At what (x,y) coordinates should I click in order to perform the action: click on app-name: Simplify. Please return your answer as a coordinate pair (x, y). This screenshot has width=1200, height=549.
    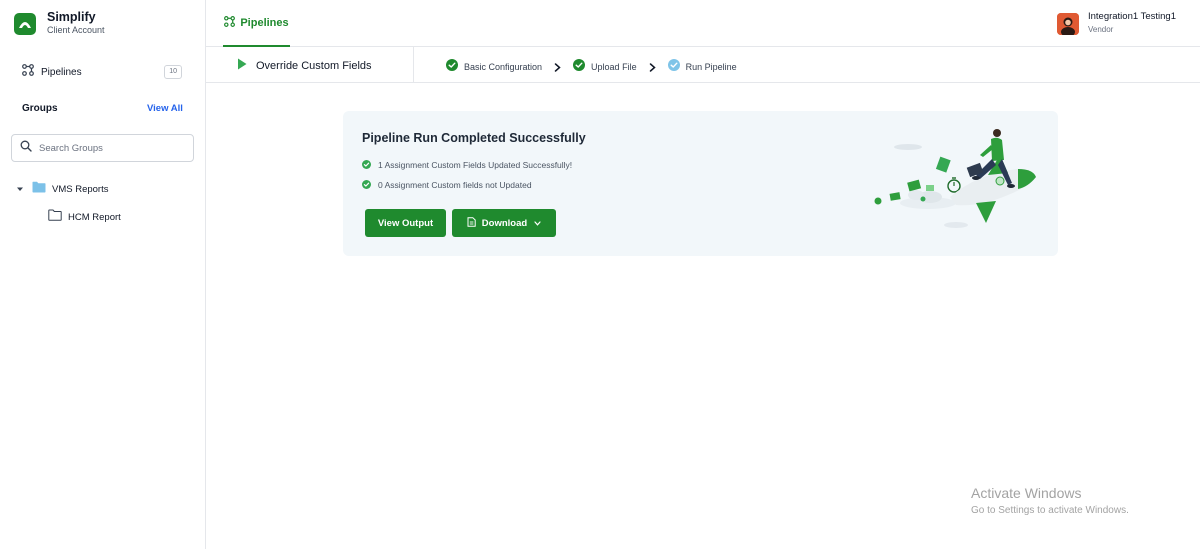
    Looking at the image, I should click on (71, 17).